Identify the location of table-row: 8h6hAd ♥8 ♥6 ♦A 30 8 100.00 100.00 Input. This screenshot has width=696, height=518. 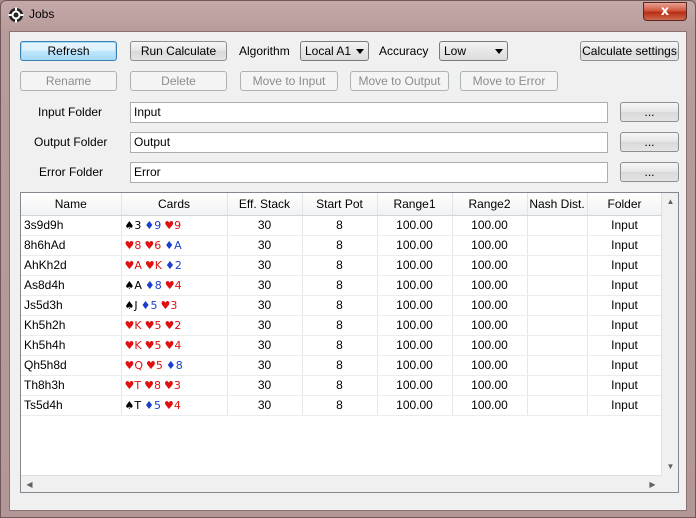
(342, 245).